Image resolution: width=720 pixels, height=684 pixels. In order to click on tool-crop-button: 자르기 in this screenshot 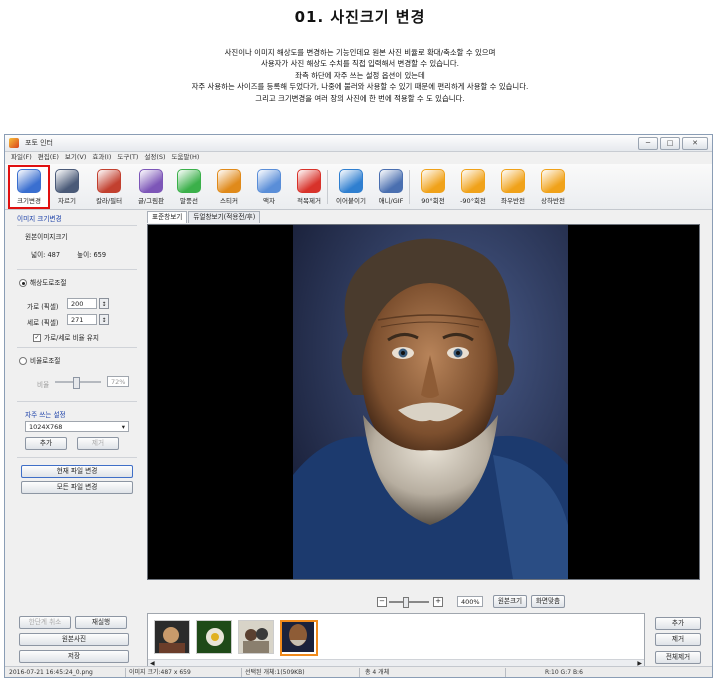, I will do `click(67, 187)`.